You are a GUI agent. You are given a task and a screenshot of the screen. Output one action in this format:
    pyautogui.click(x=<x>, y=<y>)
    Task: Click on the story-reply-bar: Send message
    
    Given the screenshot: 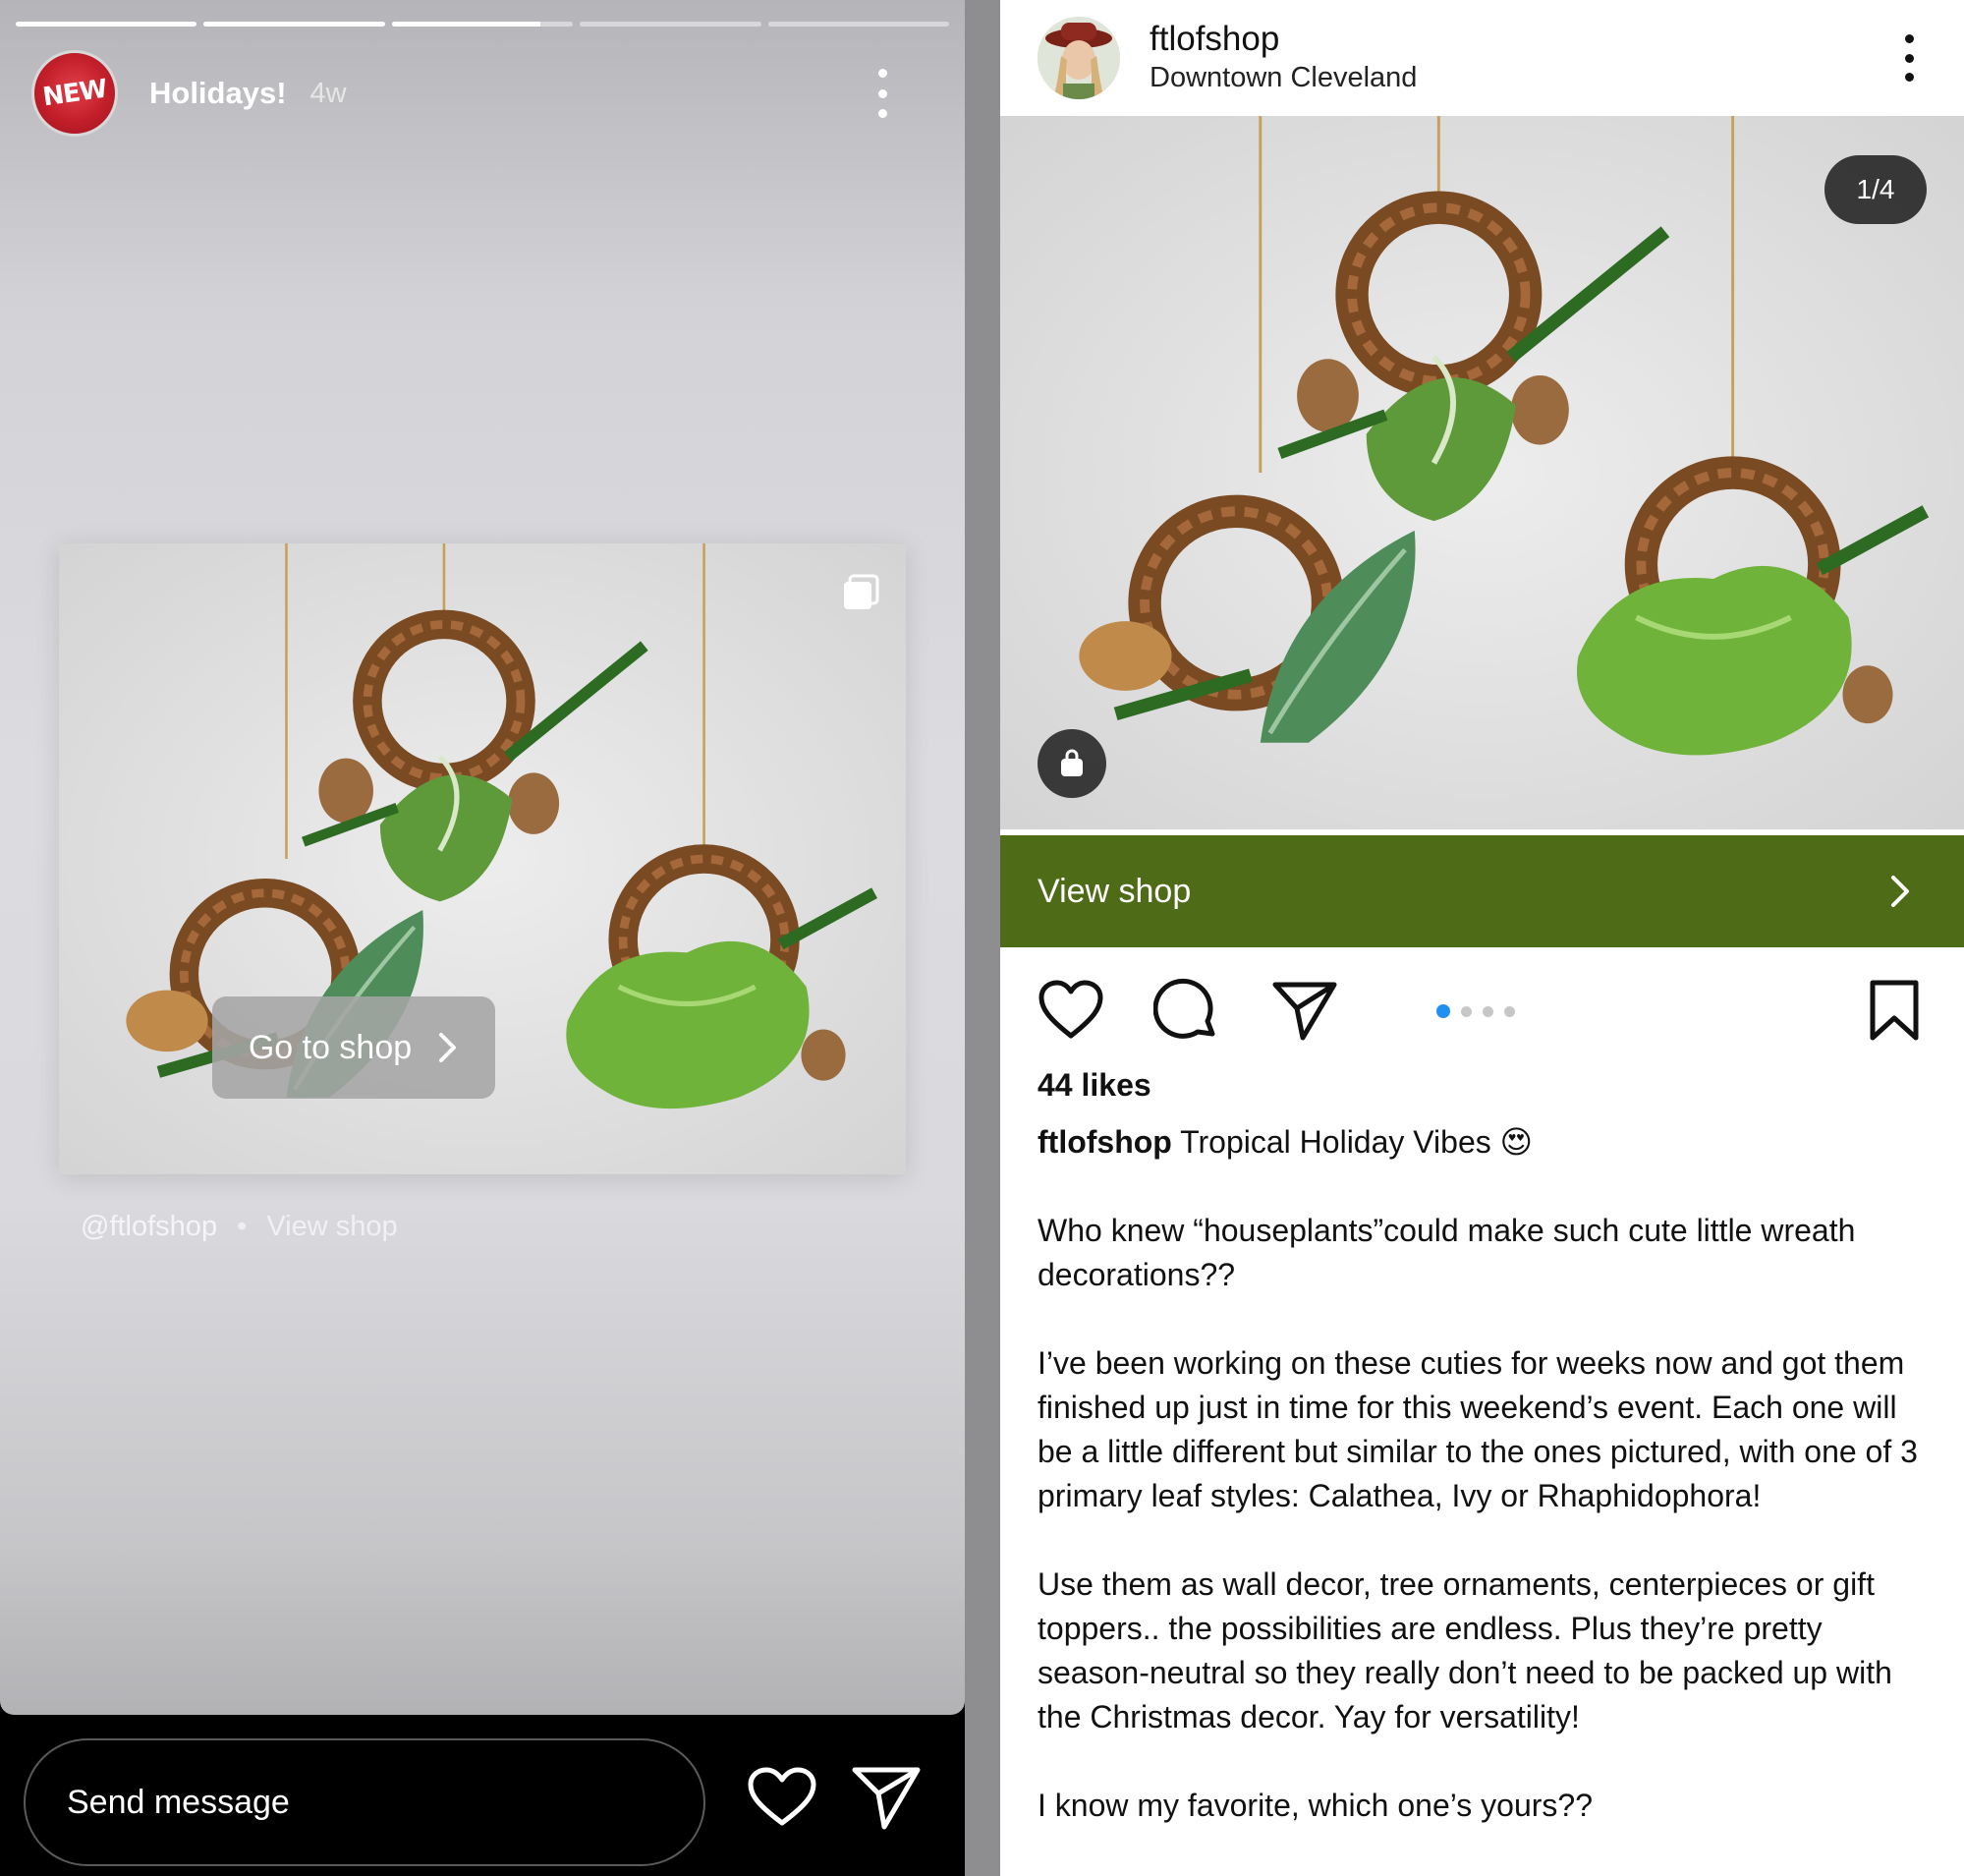 What is the action you would take?
    pyautogui.click(x=483, y=1795)
    